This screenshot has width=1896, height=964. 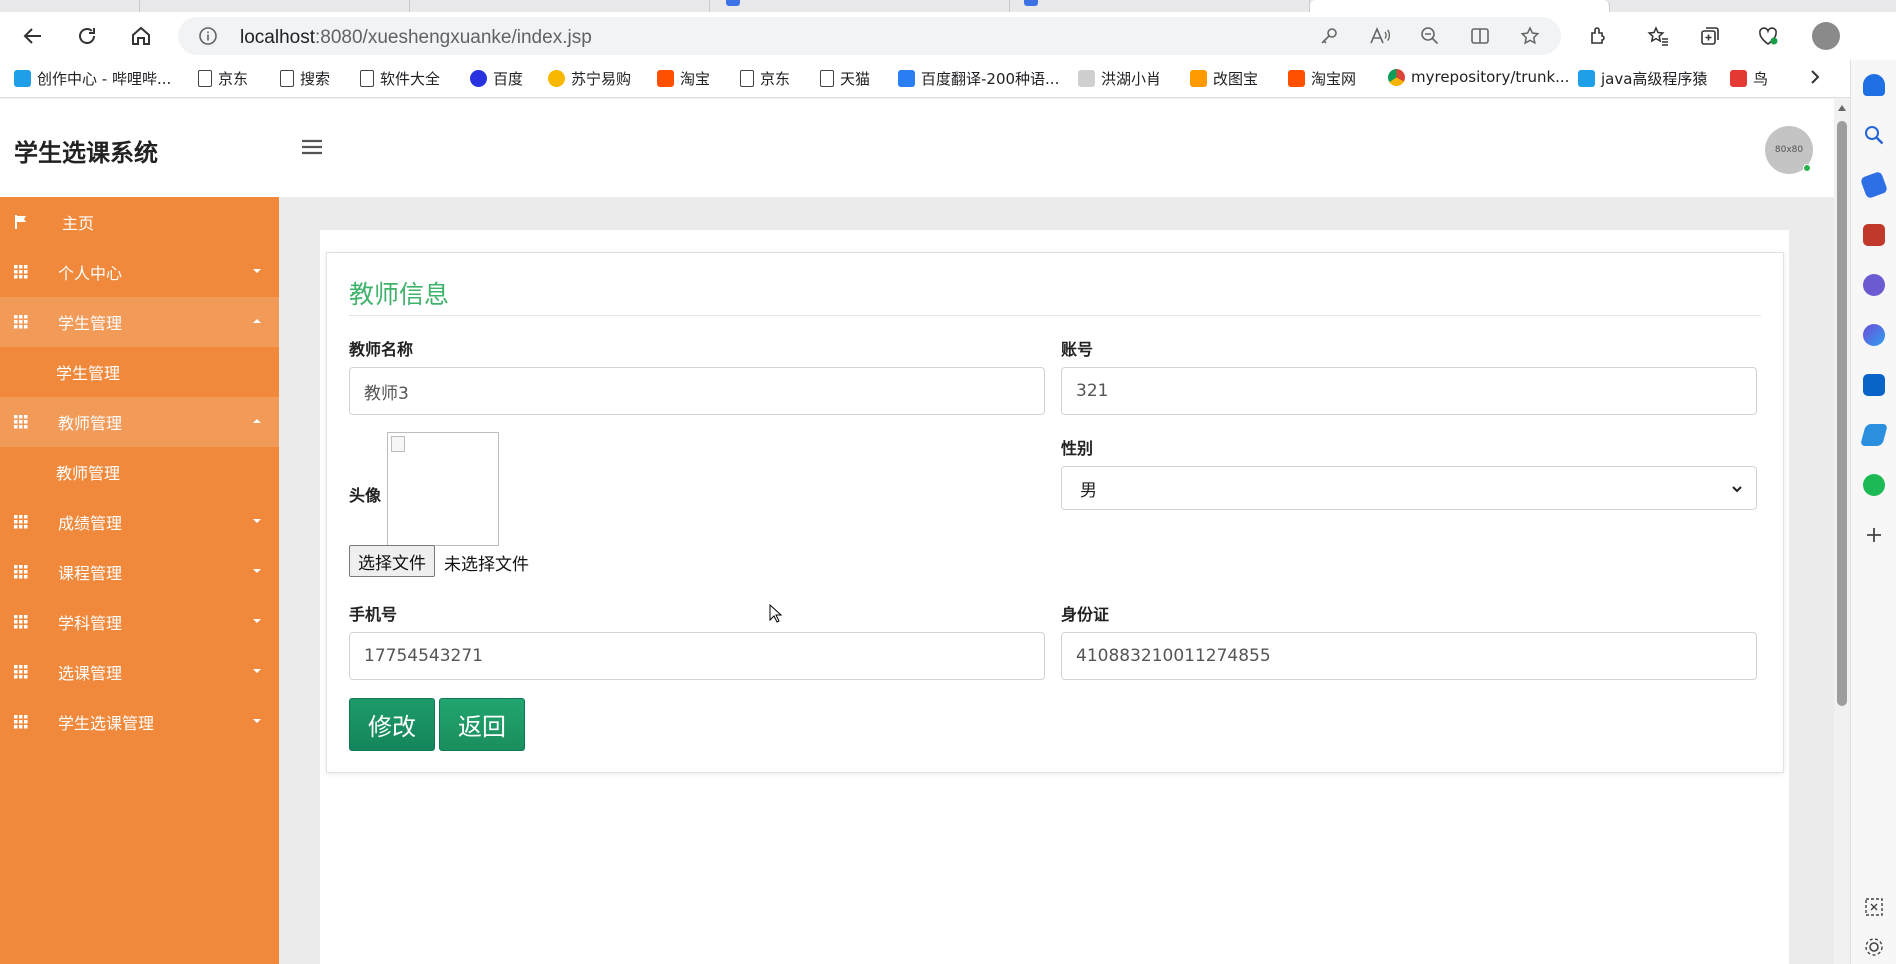 I want to click on search-icon, so click(x=1874, y=135).